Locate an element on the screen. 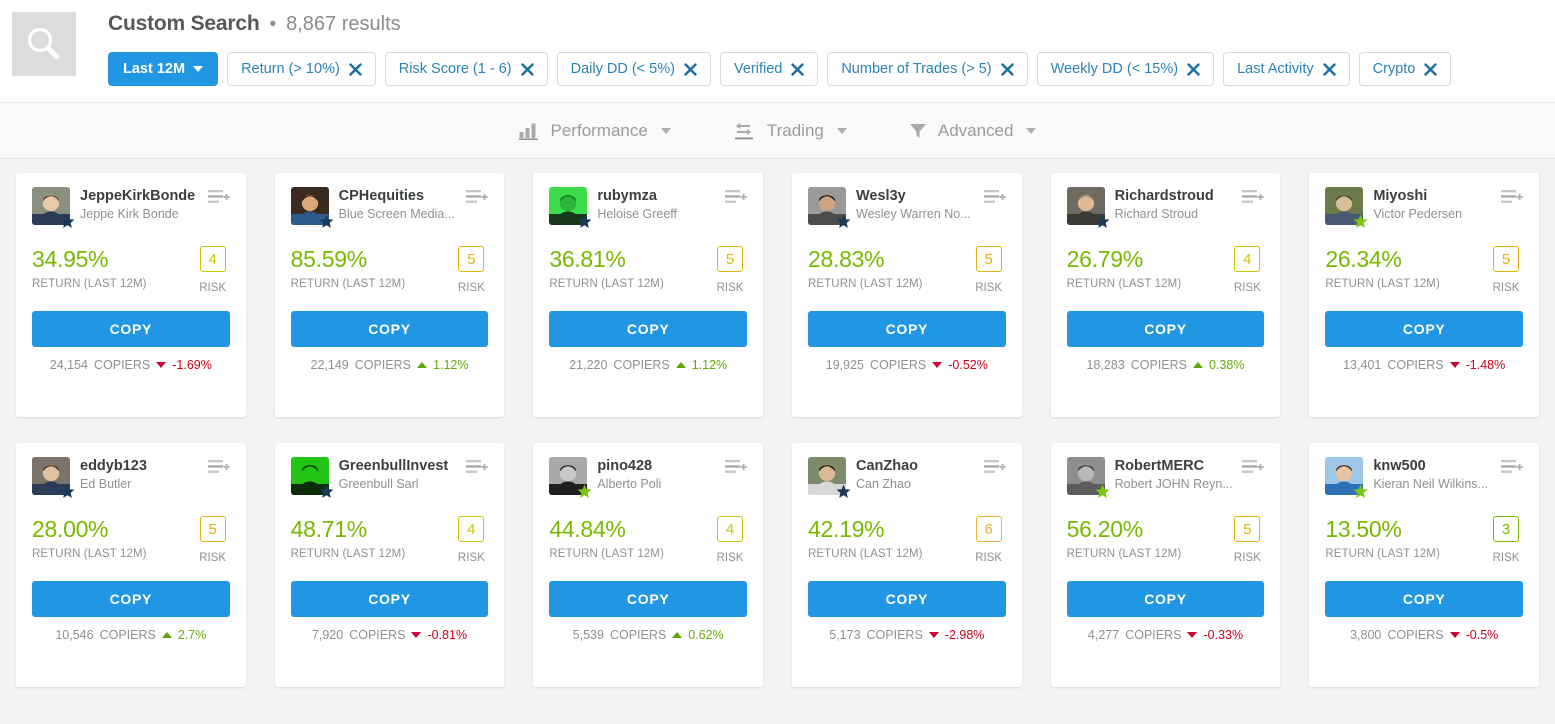  return-value: 56.20% is located at coordinates (1105, 529).